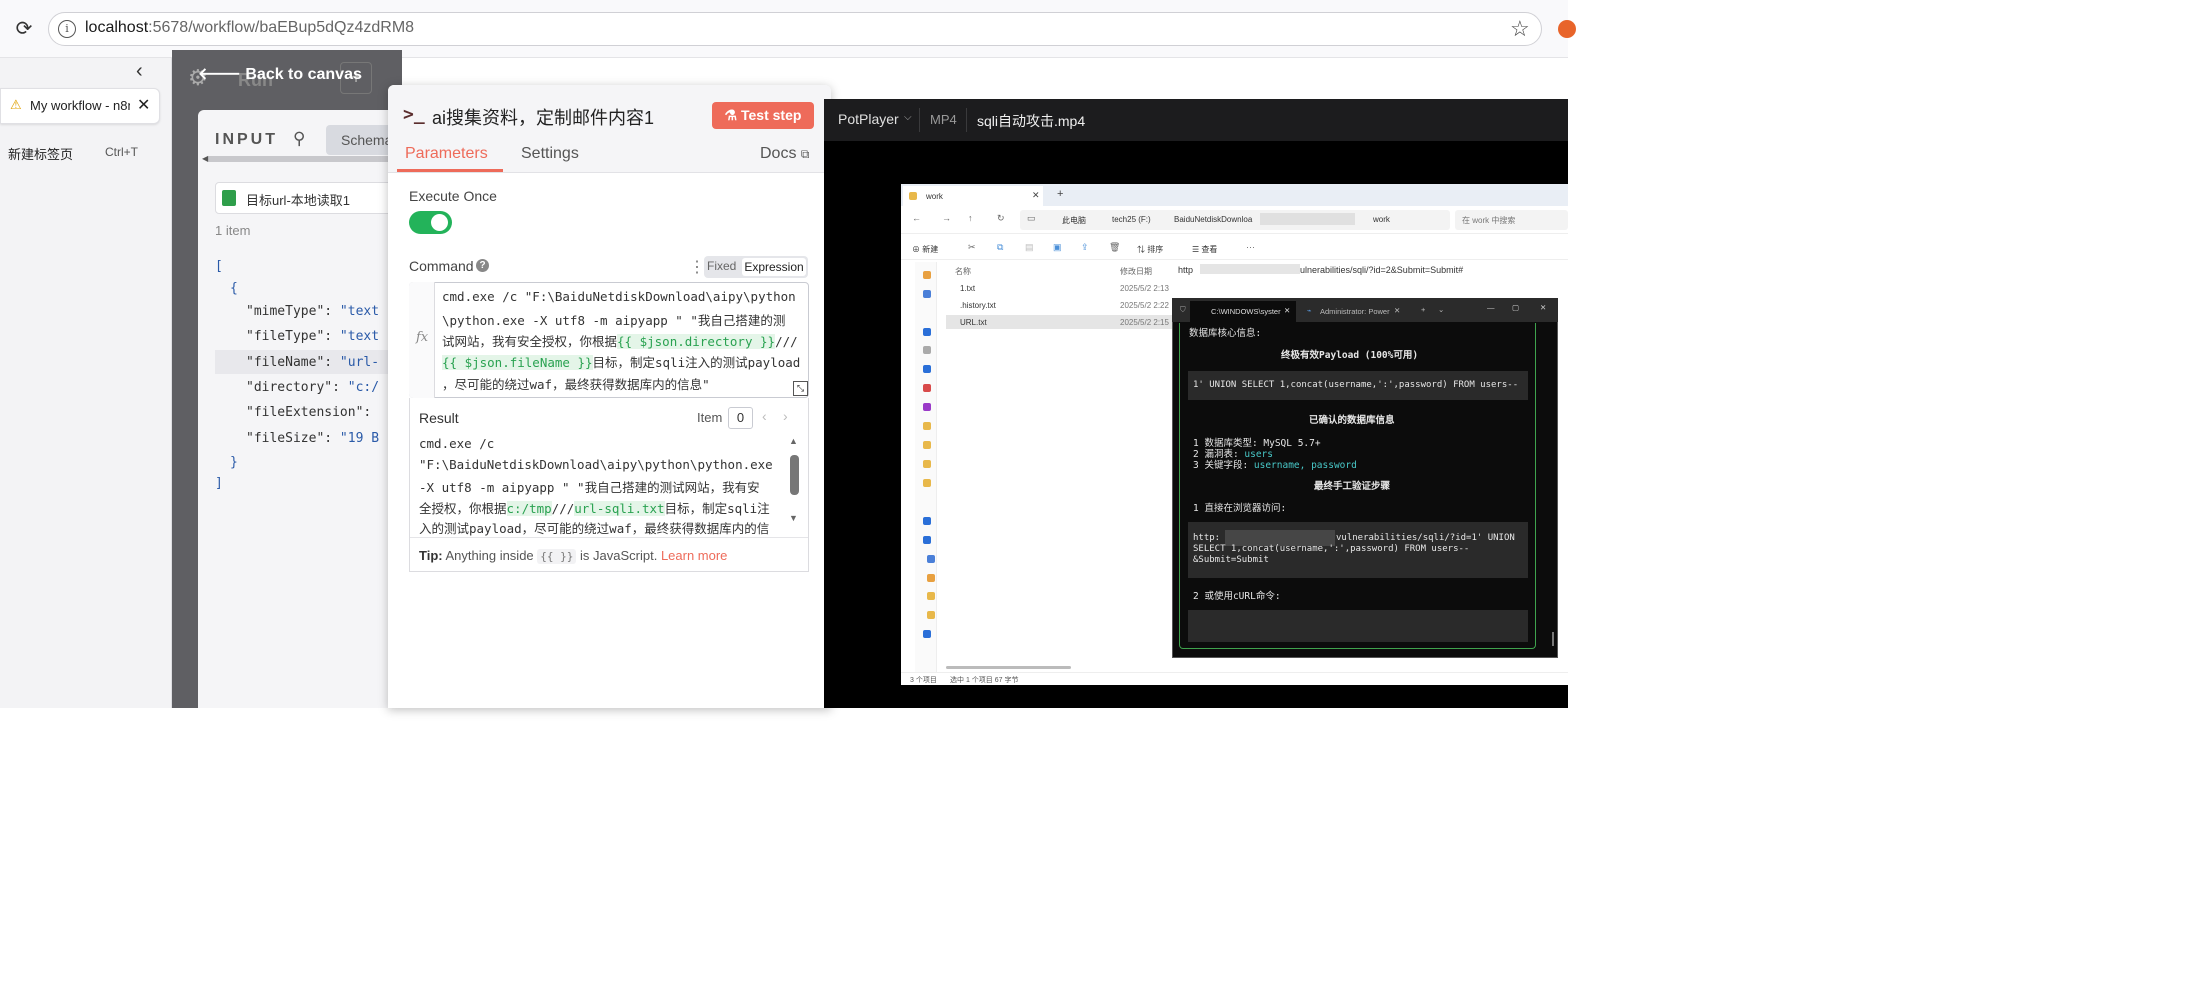 Image resolution: width=2208 pixels, height=997 pixels. I want to click on result-scrollbar-thumb, so click(794, 475).